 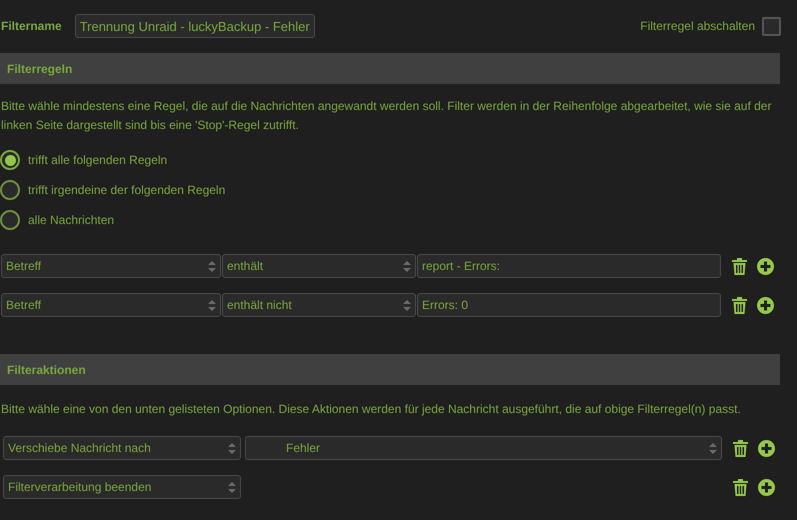 What do you see at coordinates (319, 266) in the screenshot?
I see `operator-dropdown: enthält` at bounding box center [319, 266].